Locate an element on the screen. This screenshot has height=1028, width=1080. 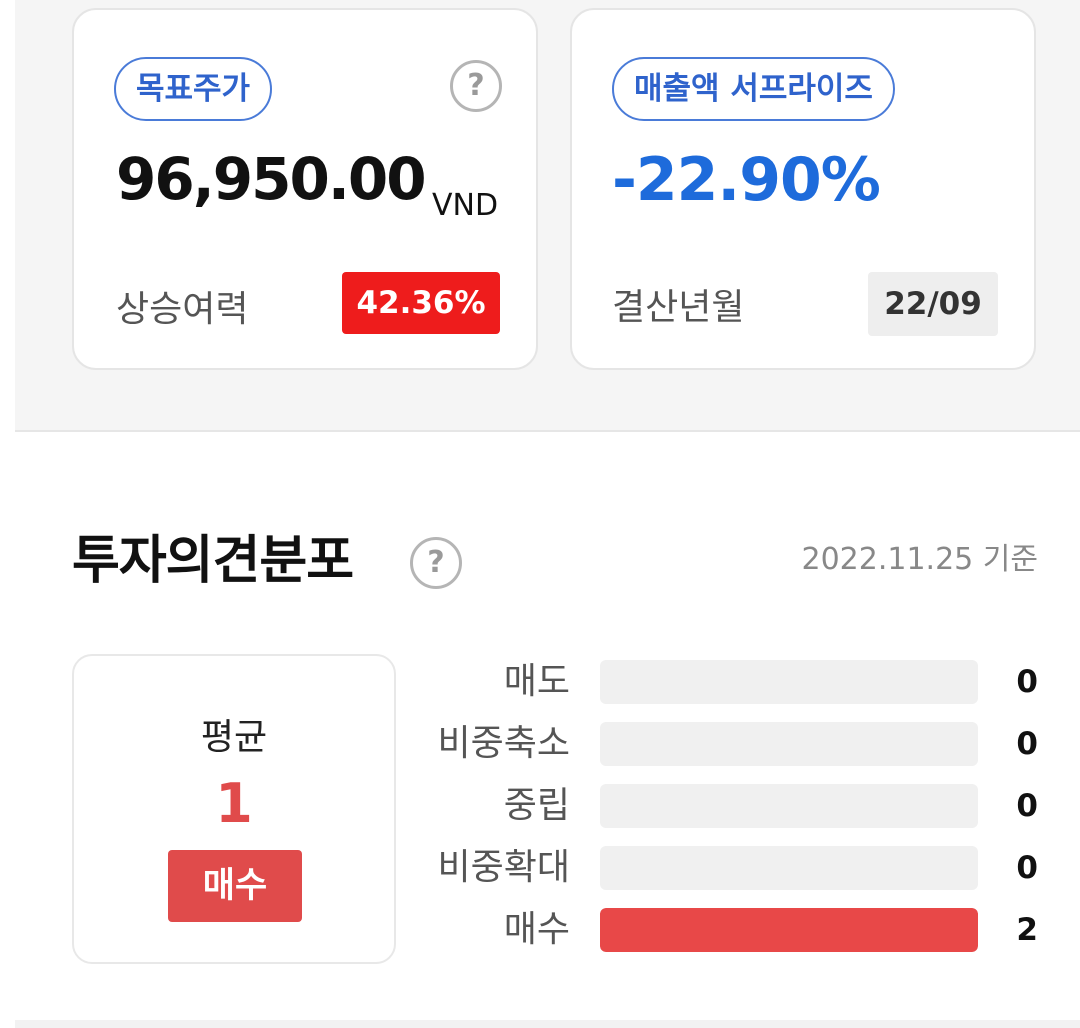
distribution-row-buy: 매수 2 is located at coordinates (725, 930).